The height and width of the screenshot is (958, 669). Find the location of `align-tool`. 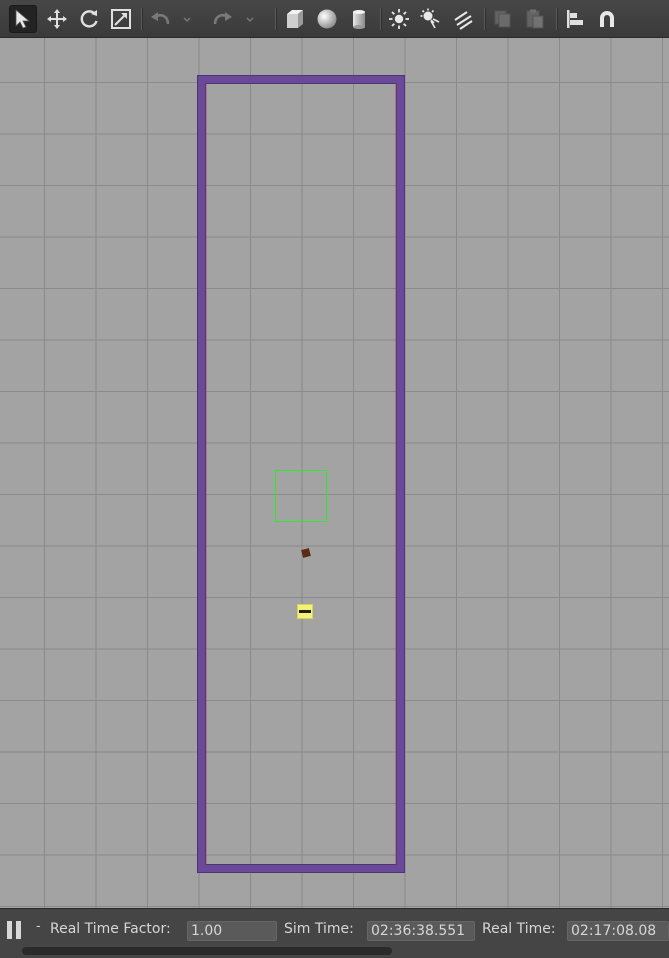

align-tool is located at coordinates (575, 19).